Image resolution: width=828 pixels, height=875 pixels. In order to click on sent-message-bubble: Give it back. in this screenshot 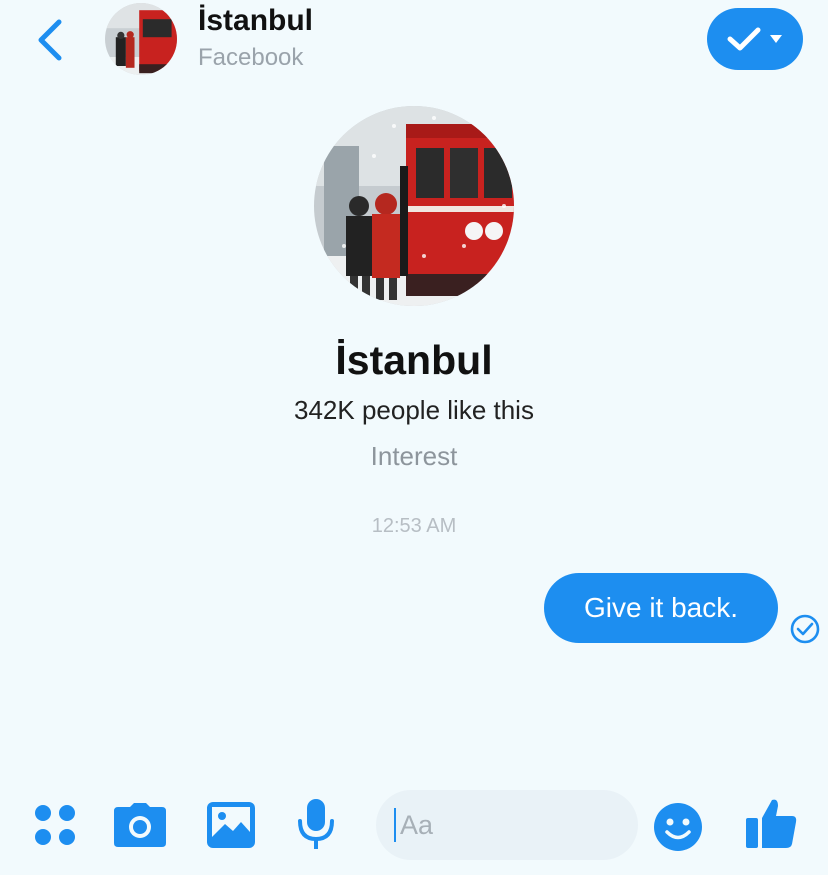, I will do `click(661, 608)`.